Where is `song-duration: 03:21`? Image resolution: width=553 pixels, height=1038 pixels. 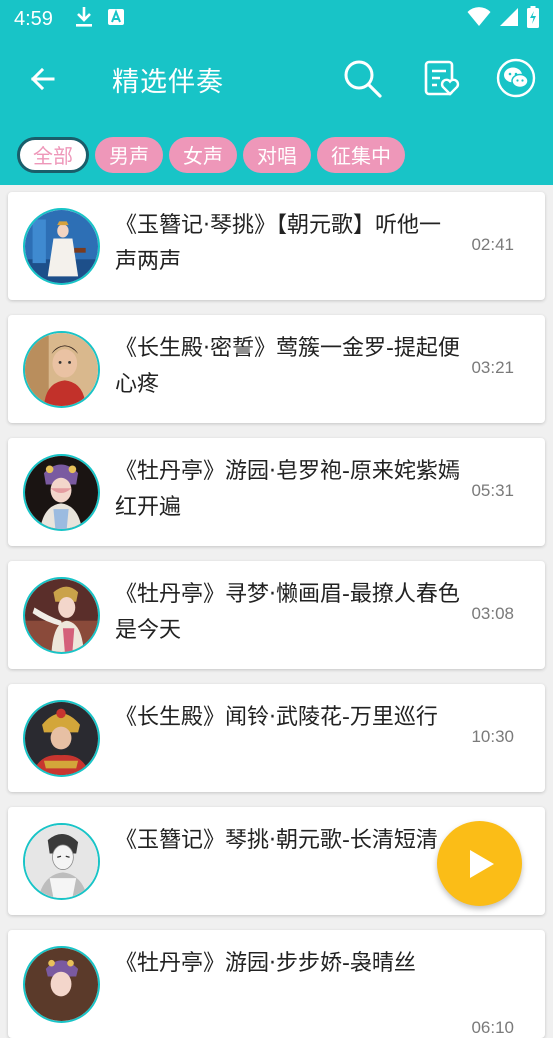 song-duration: 03:21 is located at coordinates (492, 367).